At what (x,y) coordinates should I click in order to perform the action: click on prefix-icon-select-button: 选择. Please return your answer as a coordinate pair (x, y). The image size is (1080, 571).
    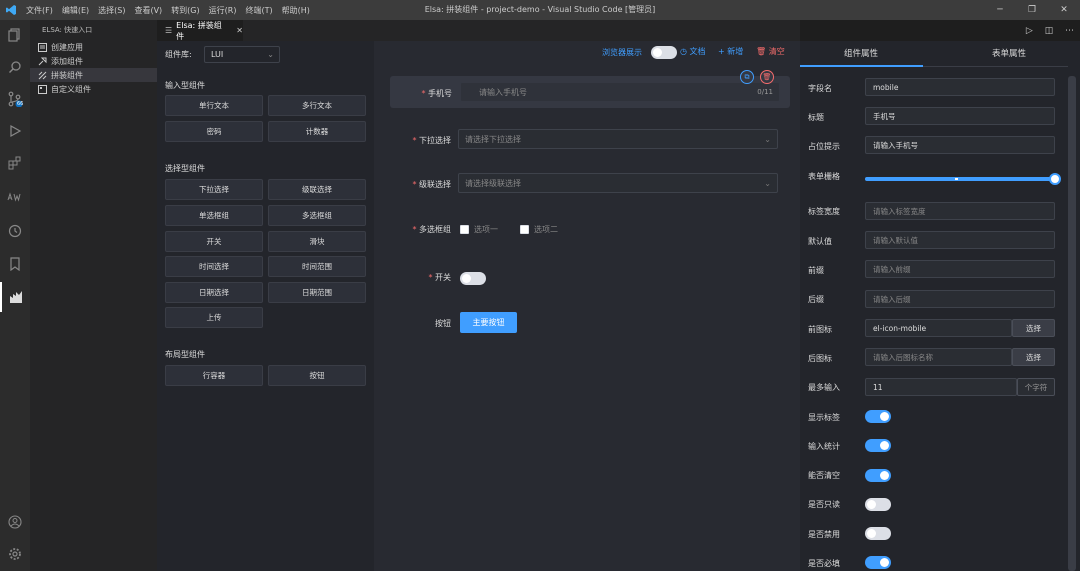
    Looking at the image, I should click on (1033, 328).